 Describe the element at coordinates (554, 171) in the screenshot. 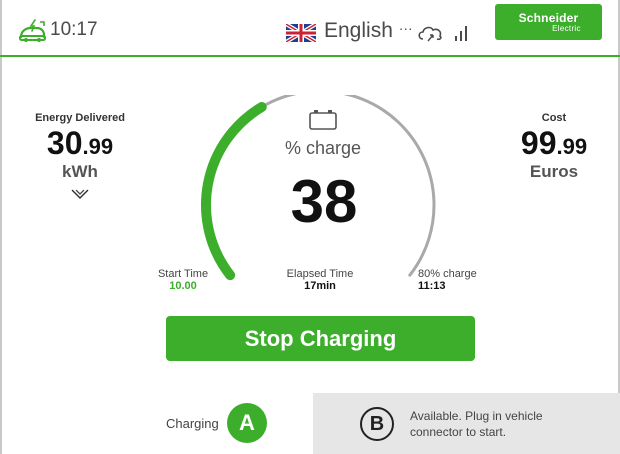

I see `cost-unit: Euros` at that location.